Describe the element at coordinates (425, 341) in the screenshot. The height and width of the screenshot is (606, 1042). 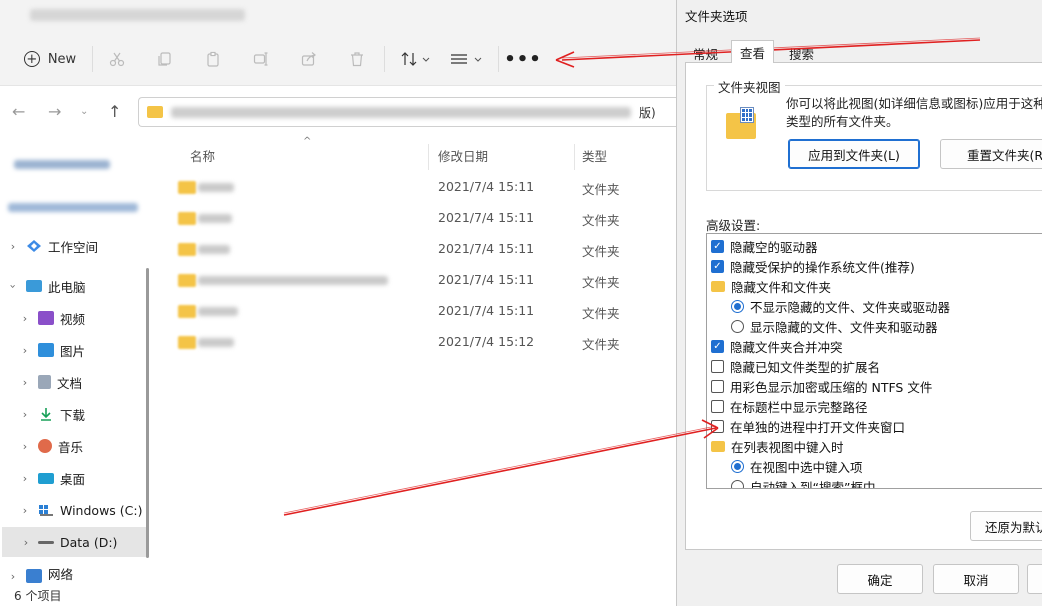
I see `table-row: 2021/7/4 15:12 文件夹` at that location.